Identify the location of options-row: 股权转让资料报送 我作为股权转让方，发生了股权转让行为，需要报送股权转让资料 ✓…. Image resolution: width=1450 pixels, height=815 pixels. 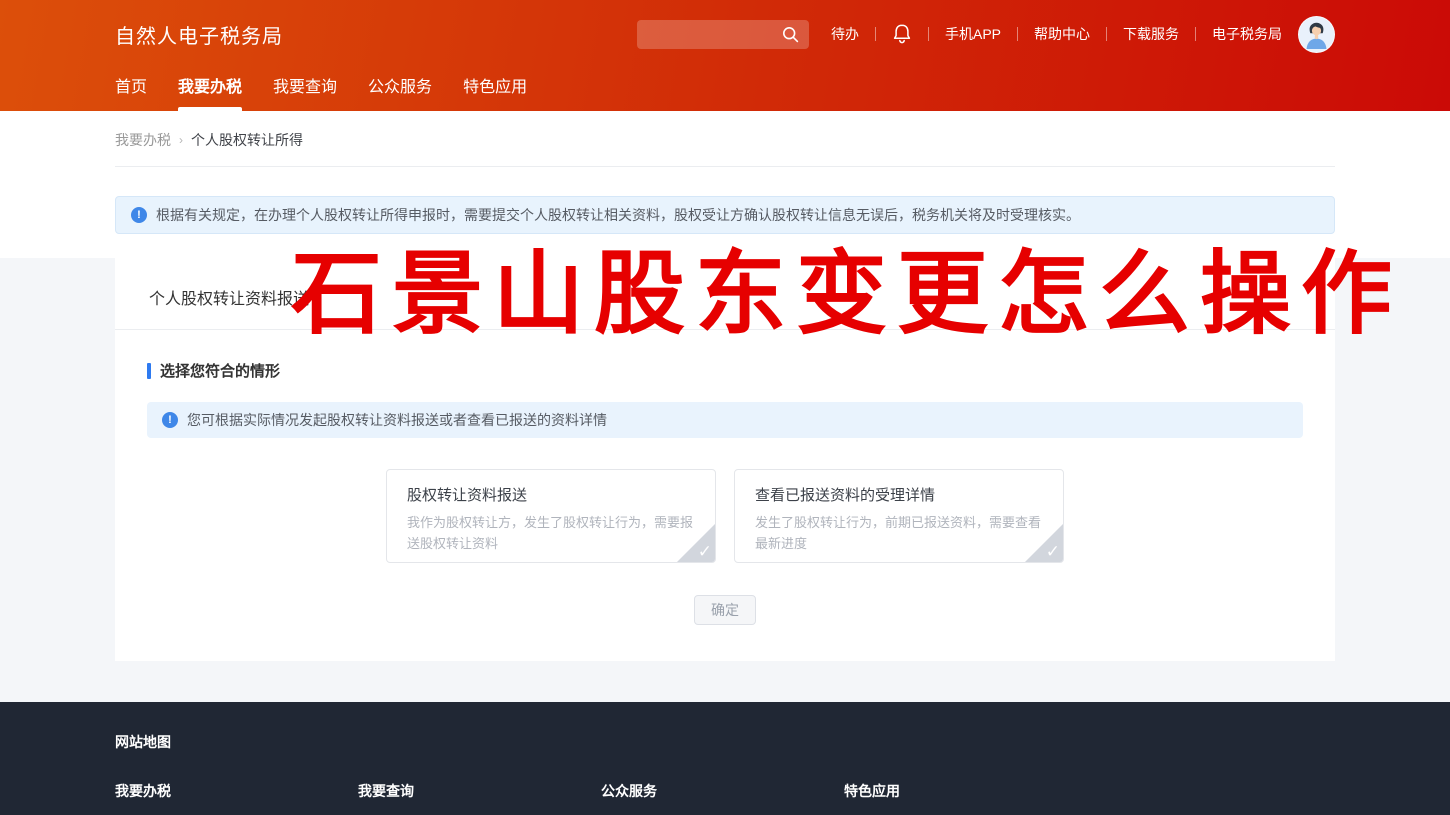
(725, 516).